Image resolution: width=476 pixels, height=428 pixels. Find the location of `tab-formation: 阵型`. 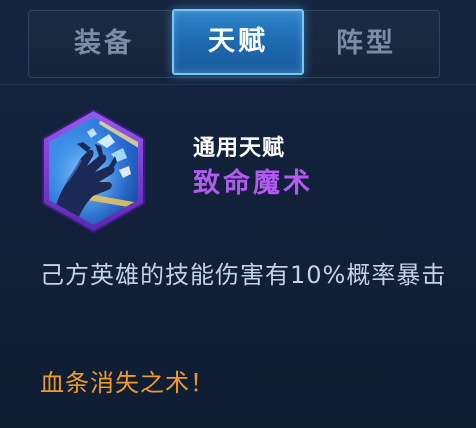

tab-formation: 阵型 is located at coordinates (366, 44).